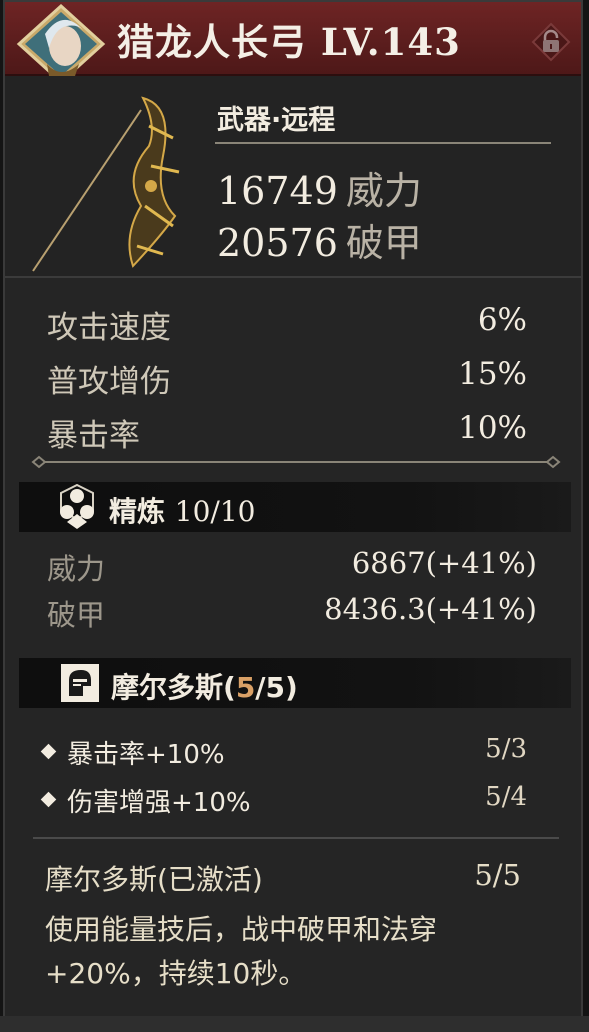 This screenshot has height=1032, width=589. What do you see at coordinates (430, 609) in the screenshot?
I see `refine-stat-value: 8436.3(+41%)` at bounding box center [430, 609].